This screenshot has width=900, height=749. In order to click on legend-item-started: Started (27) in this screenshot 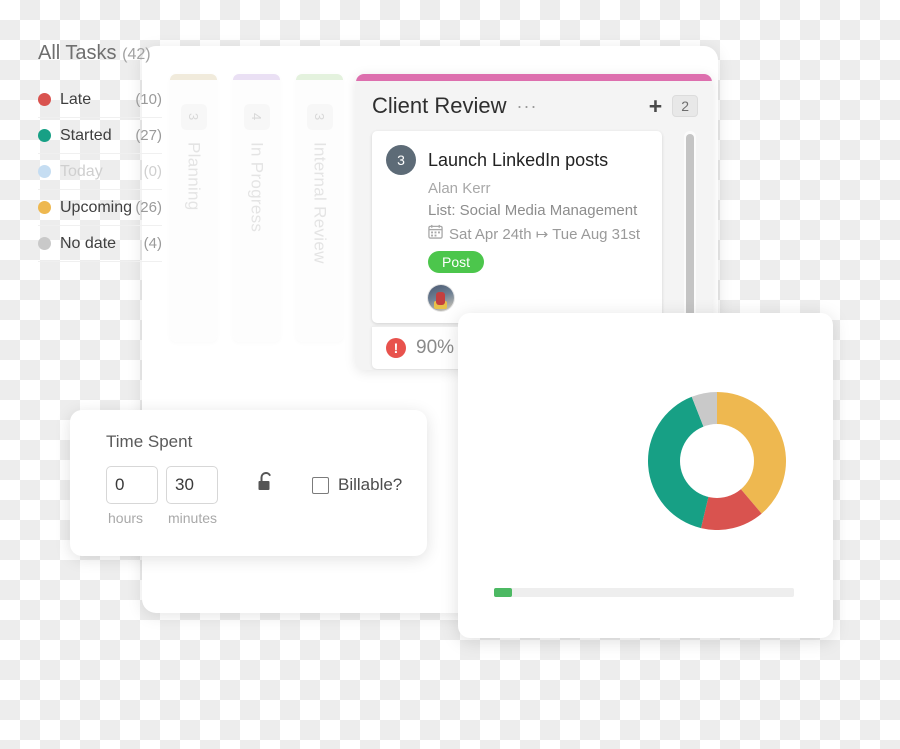, I will do `click(100, 136)`.